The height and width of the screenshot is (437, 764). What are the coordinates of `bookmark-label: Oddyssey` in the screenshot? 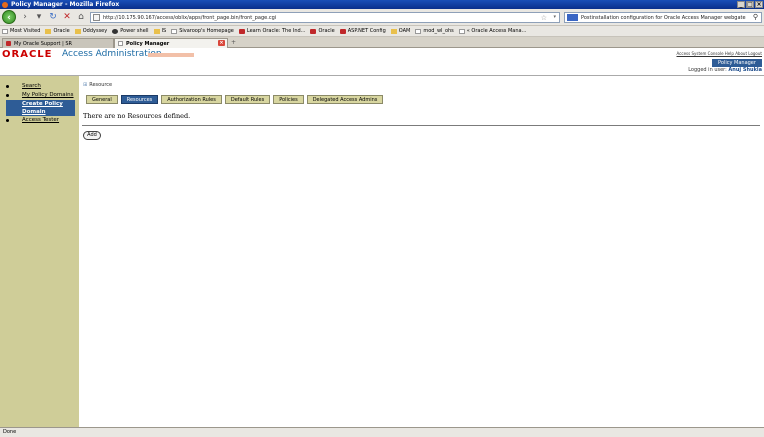 It's located at (95, 31).